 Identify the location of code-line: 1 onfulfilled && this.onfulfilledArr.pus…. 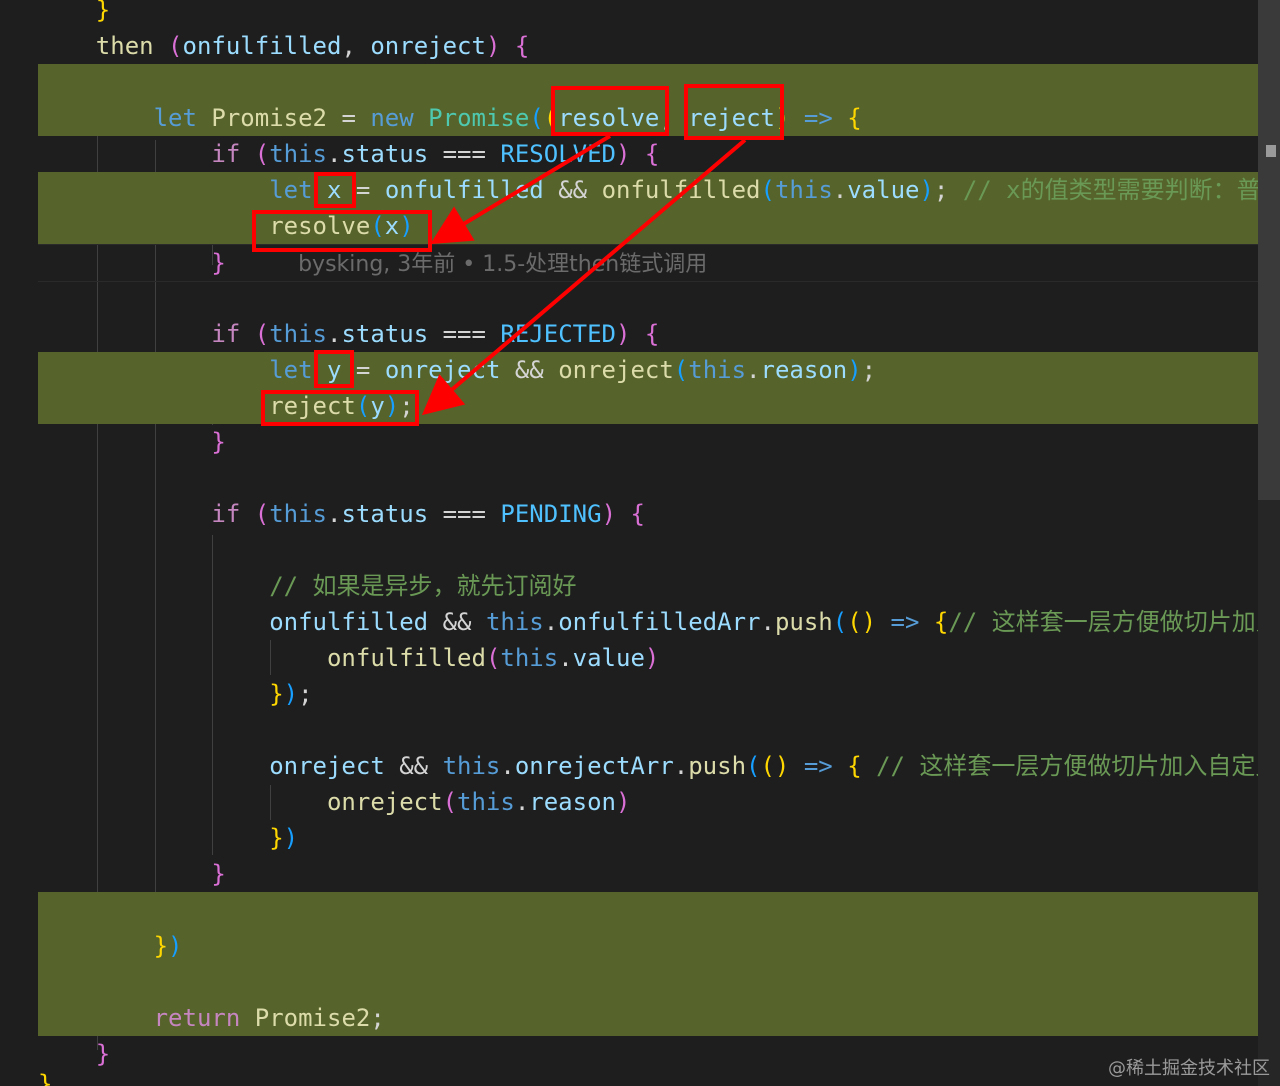
(640, 622).